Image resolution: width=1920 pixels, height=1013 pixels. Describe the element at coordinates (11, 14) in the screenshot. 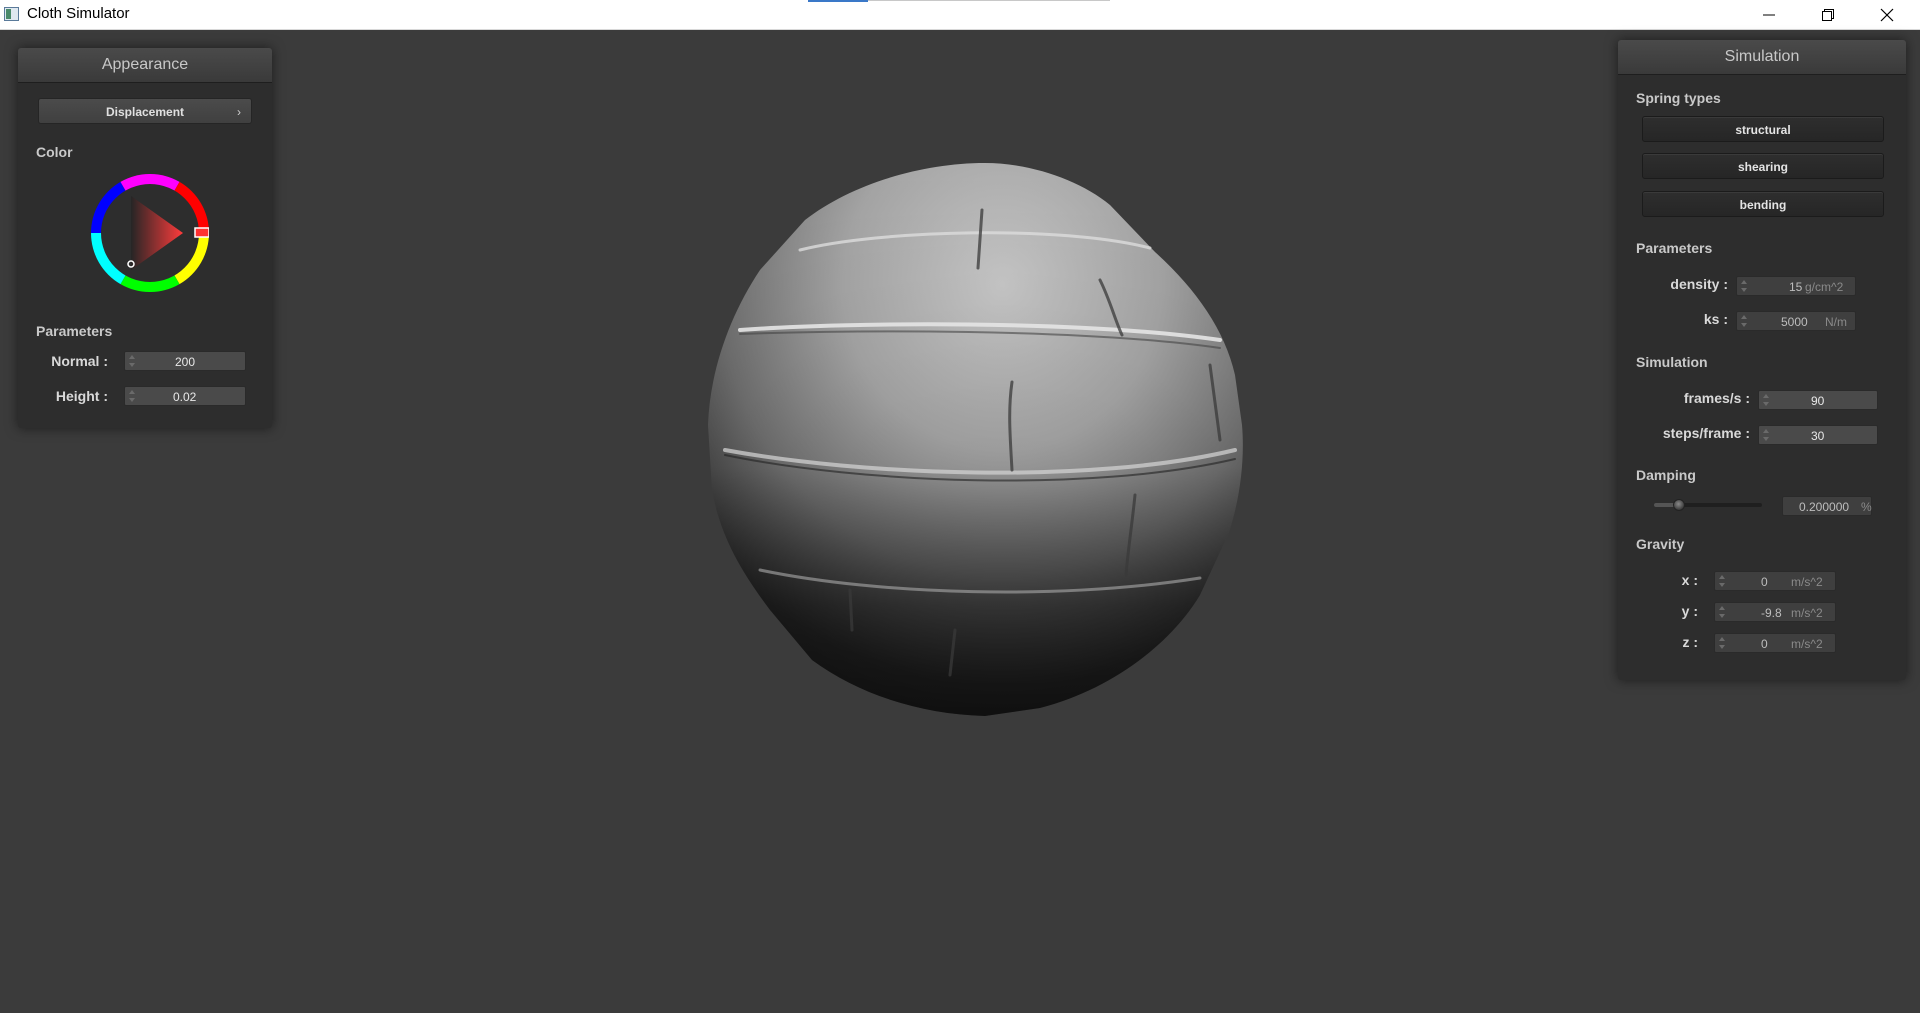

I see `app-icon` at that location.